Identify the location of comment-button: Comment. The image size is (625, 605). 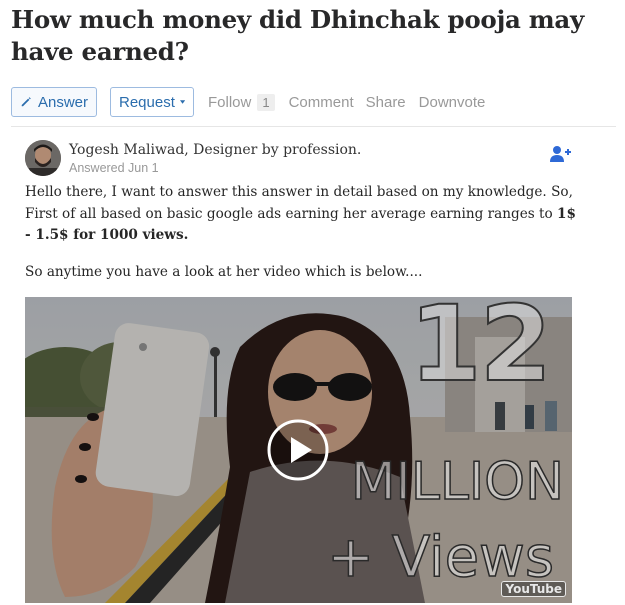
(321, 102).